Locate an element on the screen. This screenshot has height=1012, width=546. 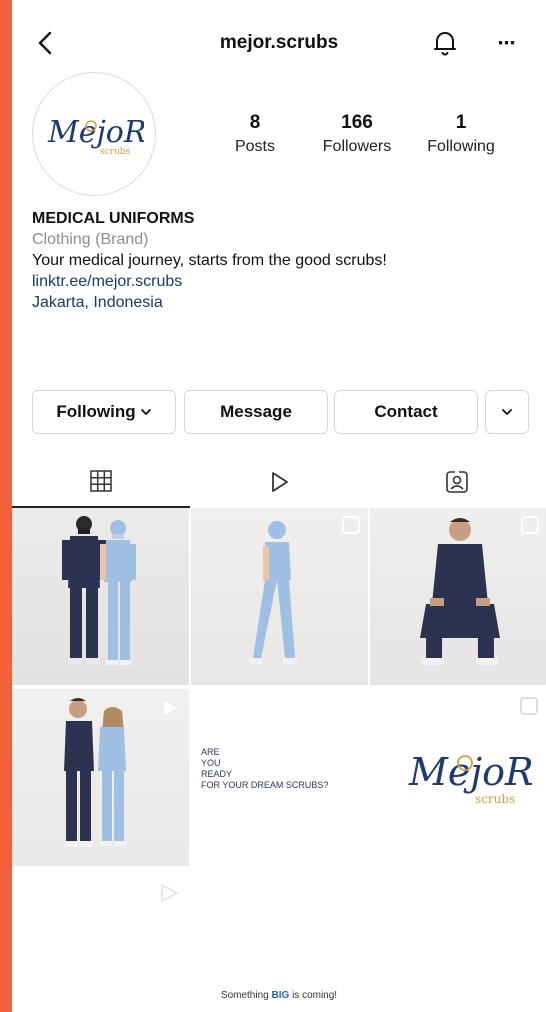
promo-text: ARE YOU READY FOR YOUR DREAM SCRUBS? is located at coordinates (264, 769).